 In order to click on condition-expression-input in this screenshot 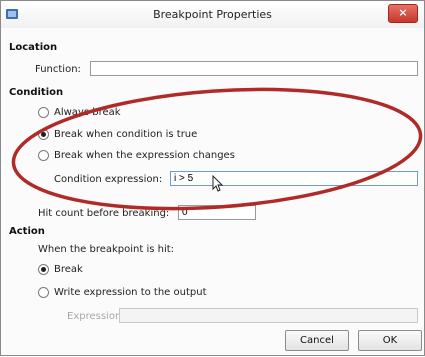, I will do `click(294, 178)`.